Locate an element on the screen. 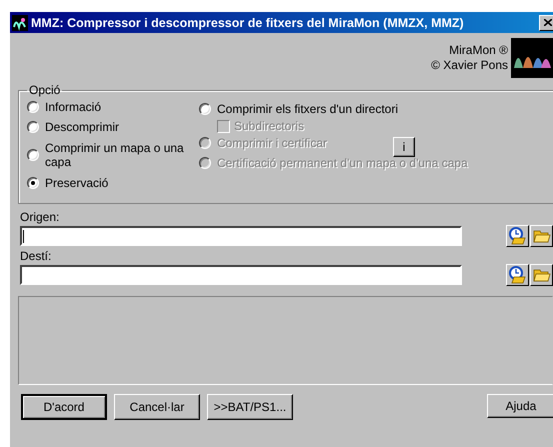  option-label: Comprimir els fitxers d'un directori is located at coordinates (307, 109).